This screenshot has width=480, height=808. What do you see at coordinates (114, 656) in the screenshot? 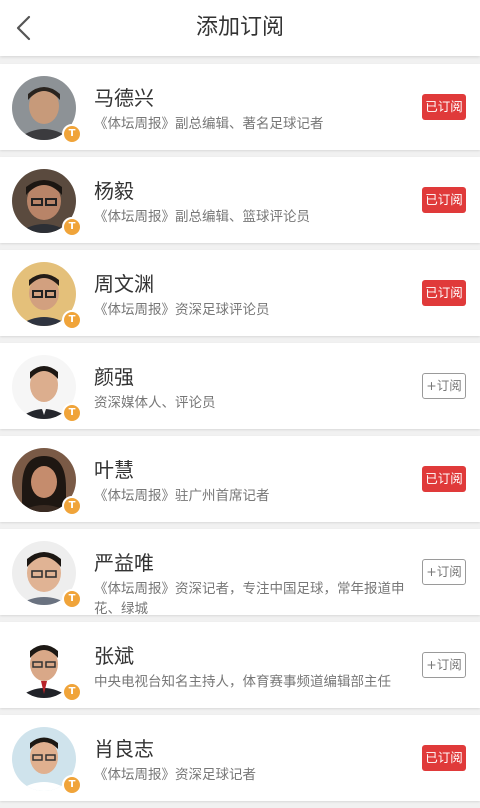
I see `subscriber-name: 张斌` at bounding box center [114, 656].